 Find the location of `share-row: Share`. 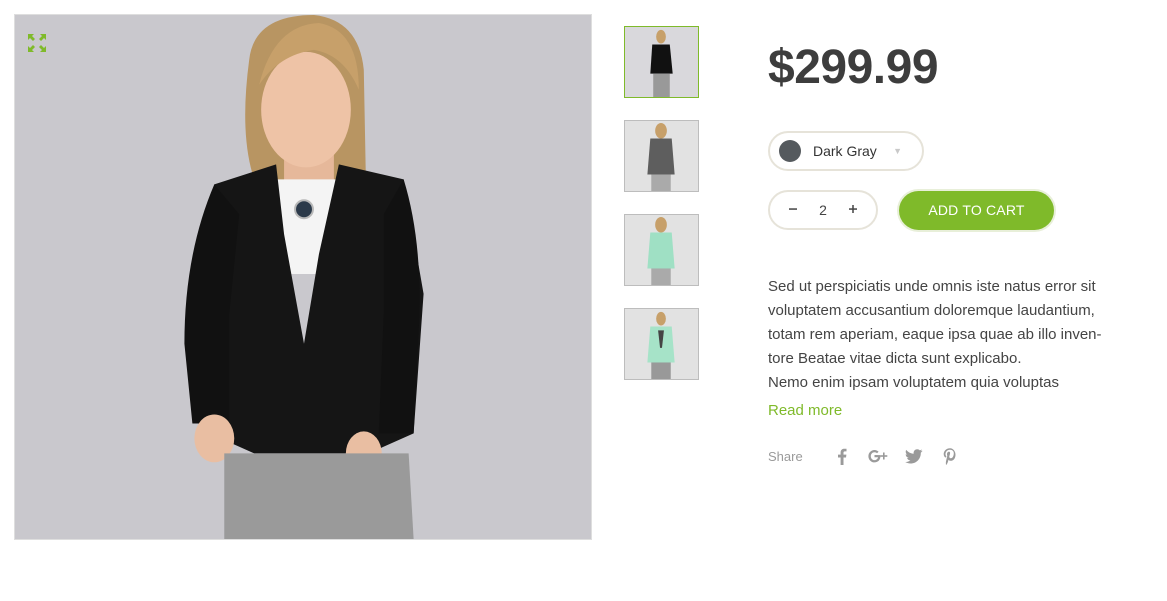

share-row: Share is located at coordinates (958, 456).